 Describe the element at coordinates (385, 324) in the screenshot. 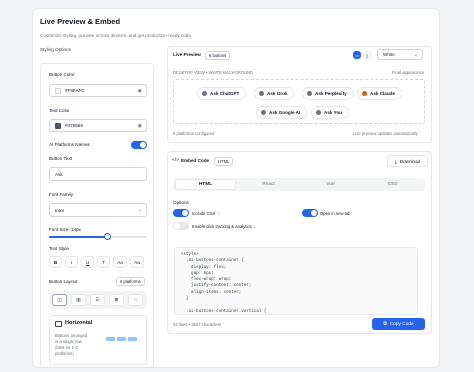

I see `copy-icon: ⧉` at that location.